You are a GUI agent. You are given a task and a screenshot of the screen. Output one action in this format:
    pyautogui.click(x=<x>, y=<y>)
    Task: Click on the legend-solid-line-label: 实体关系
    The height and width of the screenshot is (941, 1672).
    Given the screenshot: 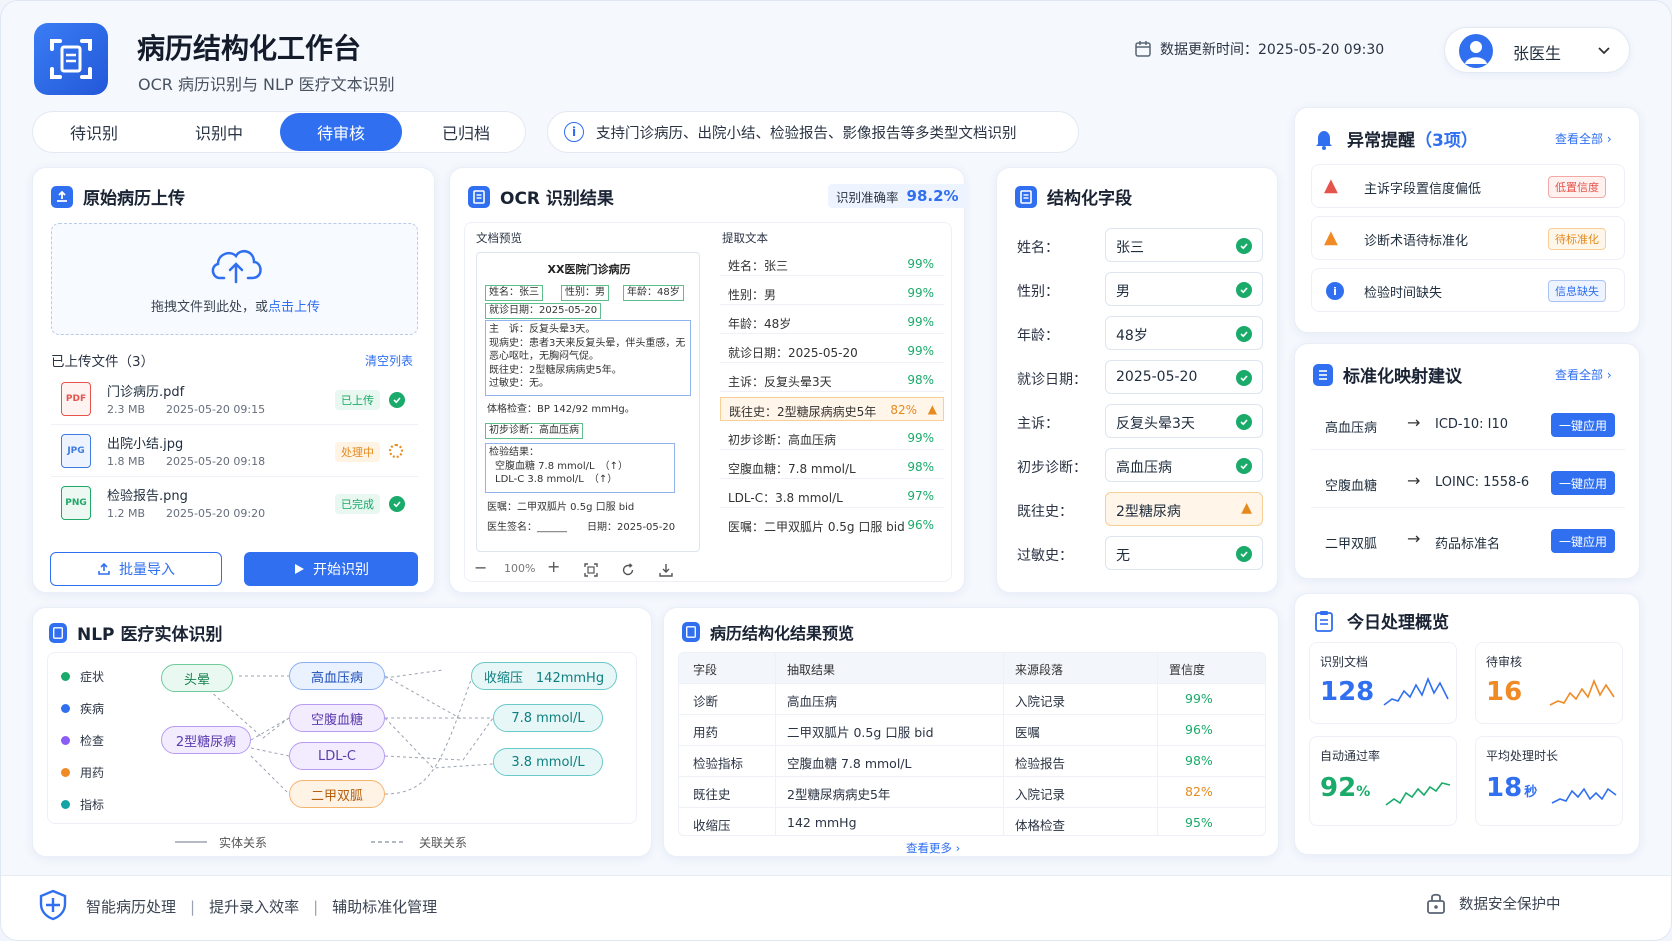 What is the action you would take?
    pyautogui.click(x=243, y=843)
    